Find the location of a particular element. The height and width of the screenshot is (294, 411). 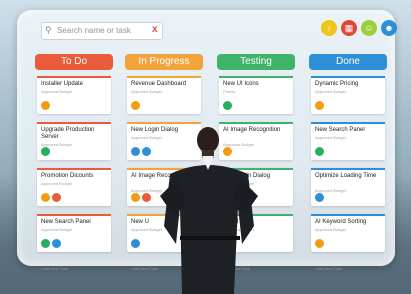

search-icon: ⚲ is located at coordinates (48, 30).